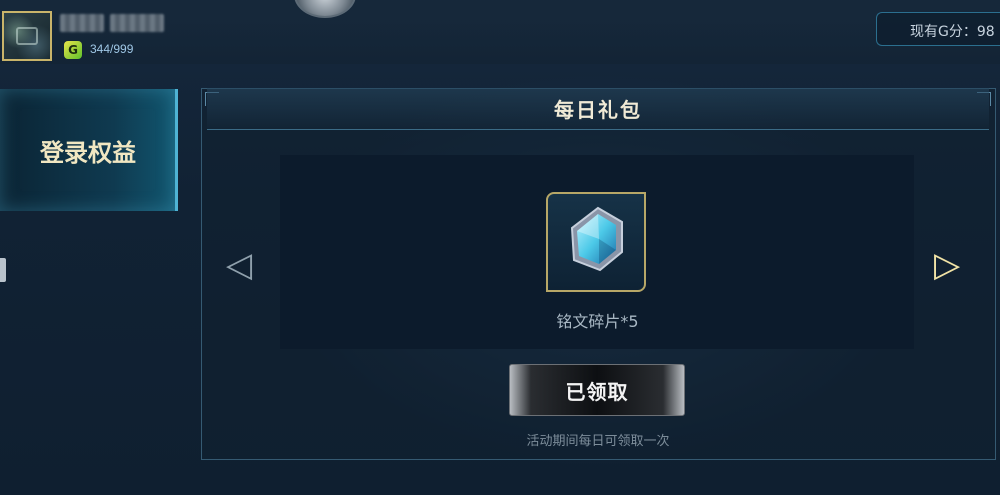 This screenshot has height=495, width=1000. Describe the element at coordinates (73, 50) in the screenshot. I see `level-badge-icon: G` at that location.